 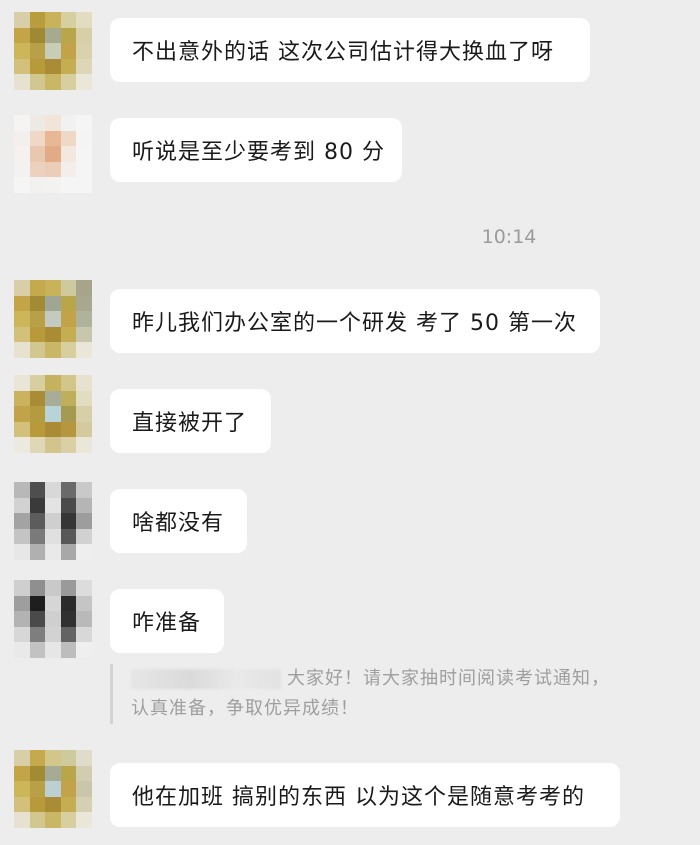 I want to click on quoted-line-2: 认真准备，争取优异成绩！, so click(x=245, y=708).